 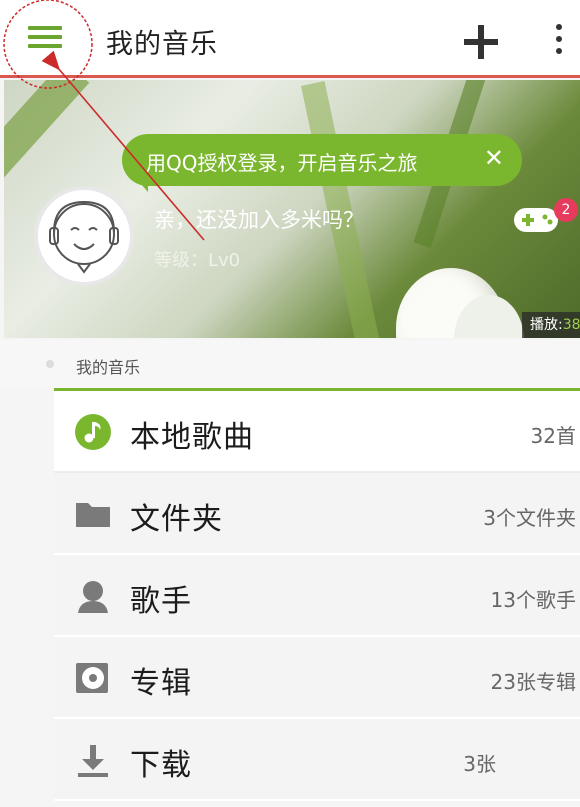 I want to click on play-count-value: 38, so click(x=571, y=325).